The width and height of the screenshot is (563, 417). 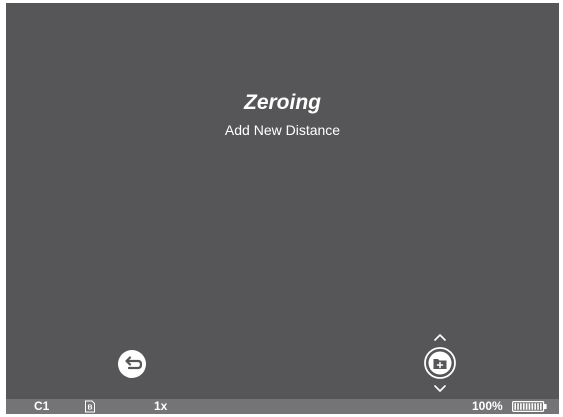 What do you see at coordinates (282, 102) in the screenshot?
I see `screen-title: Zeroing` at bounding box center [282, 102].